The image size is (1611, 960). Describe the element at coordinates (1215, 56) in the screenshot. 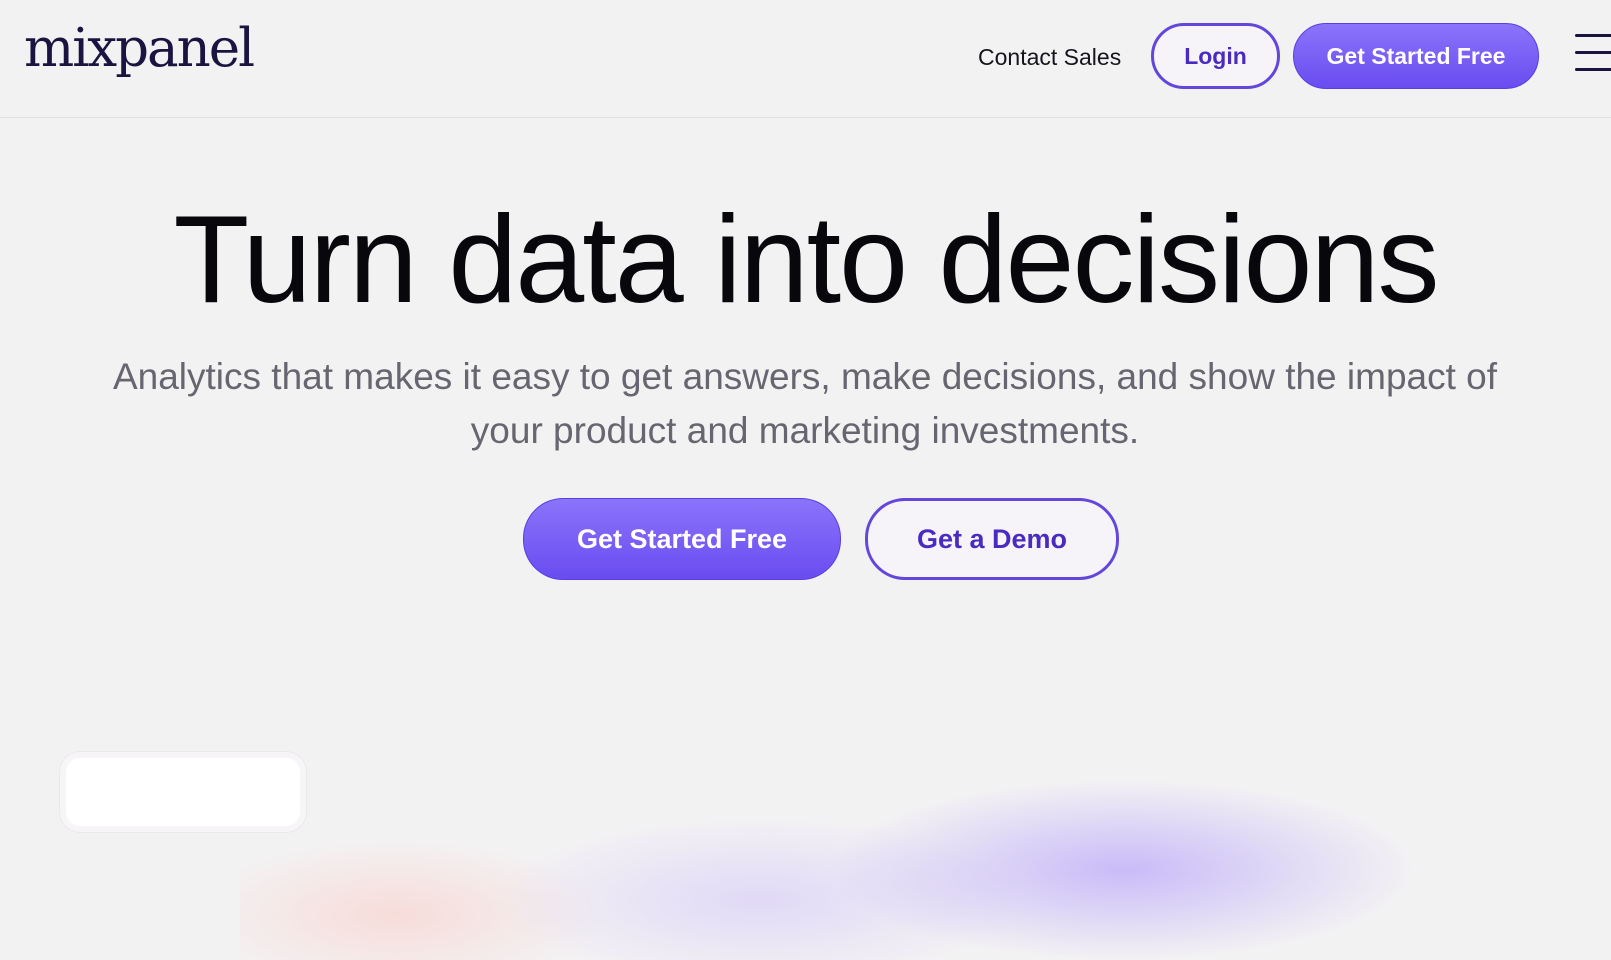

I see `login-button: Login` at that location.